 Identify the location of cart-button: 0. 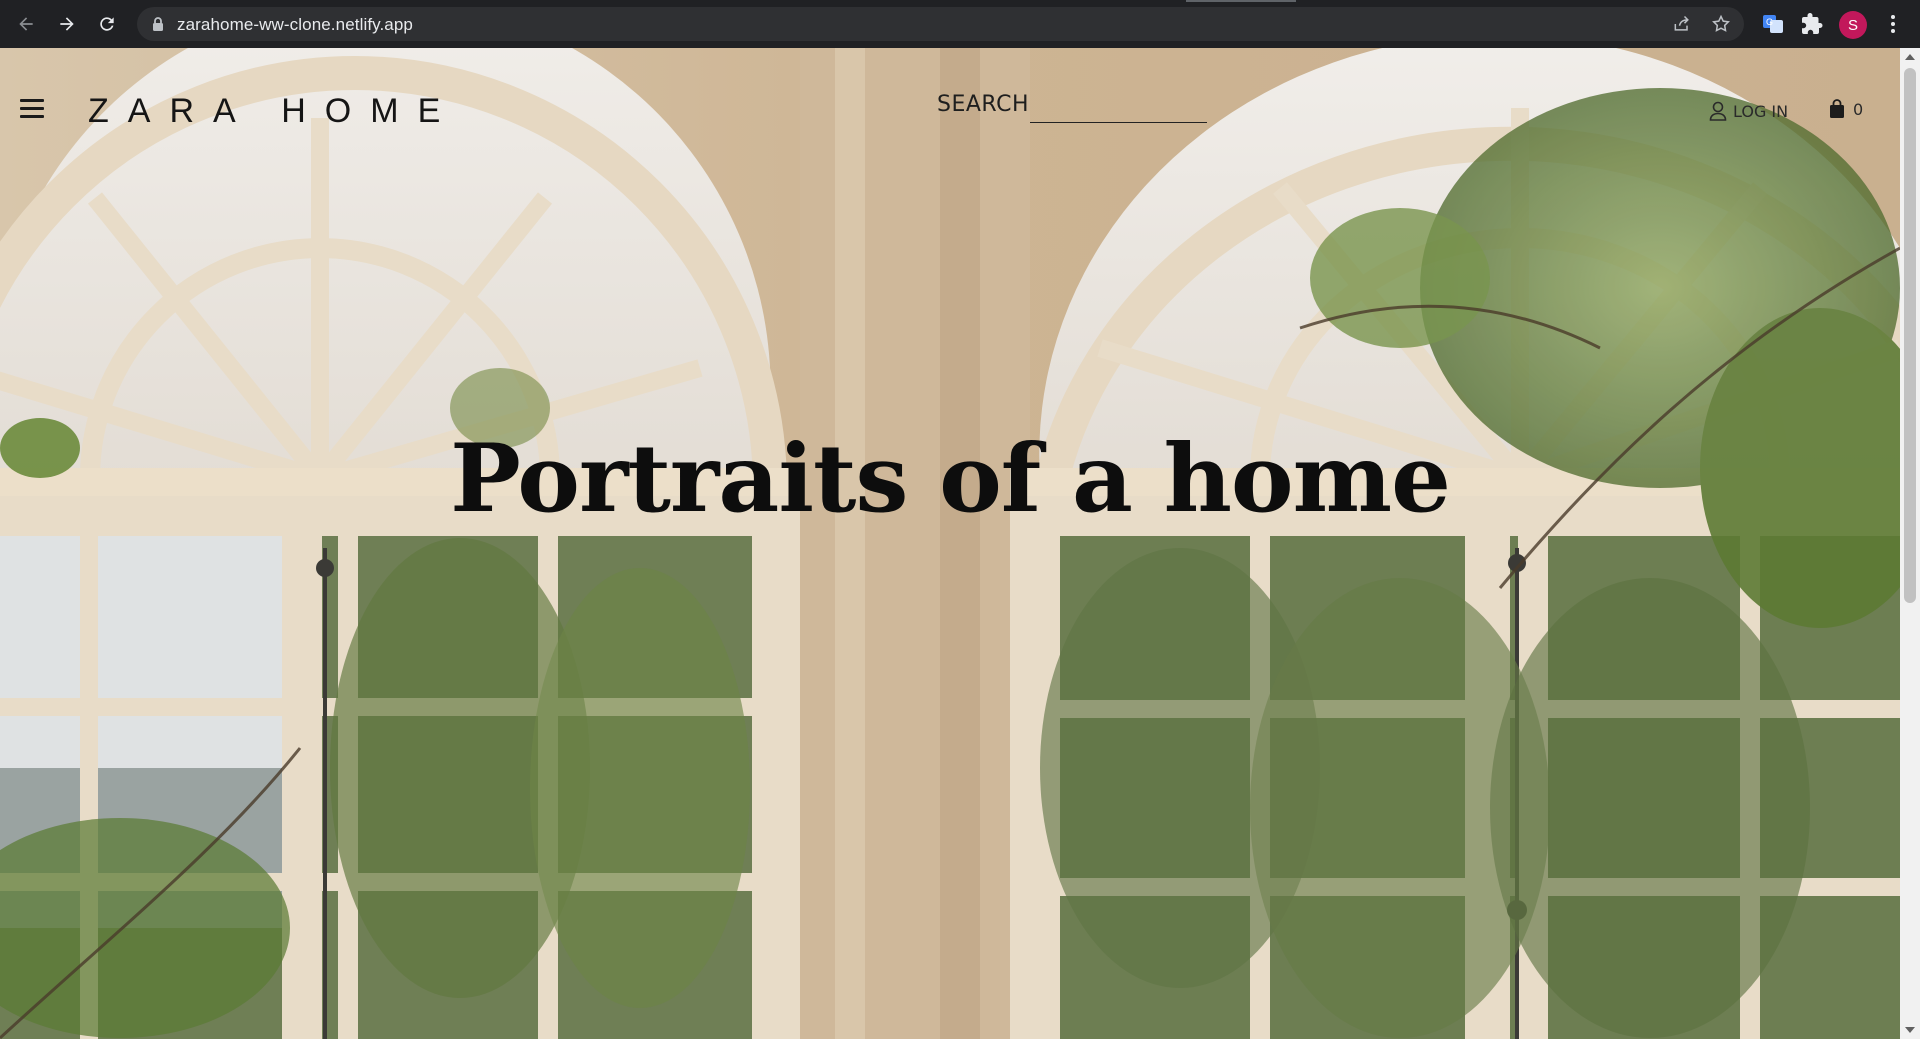
(1846, 109).